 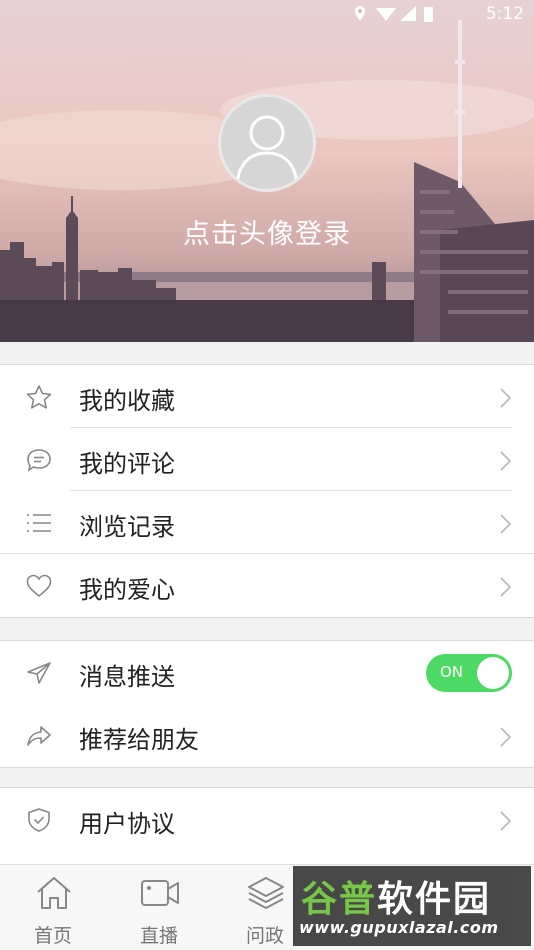 What do you see at coordinates (52, 936) in the screenshot?
I see `nav-label: 首页` at bounding box center [52, 936].